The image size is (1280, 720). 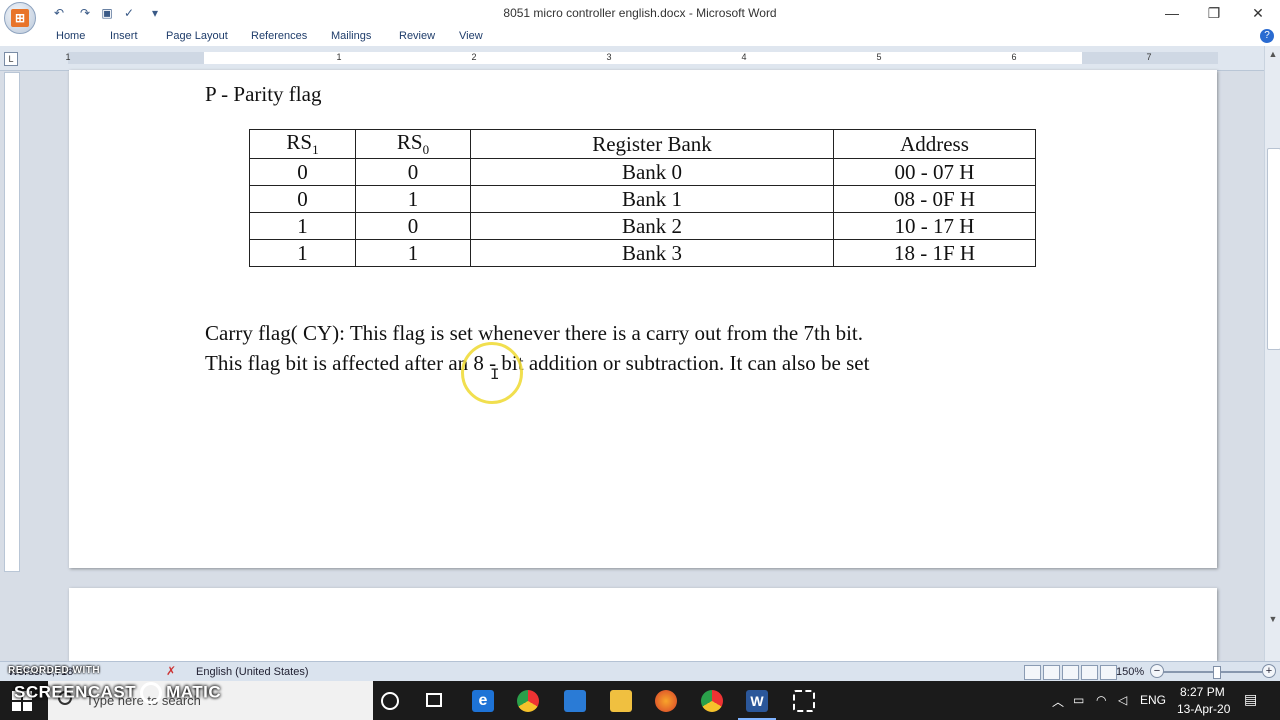 I want to click on text-cursor-icon: I, so click(x=495, y=375).